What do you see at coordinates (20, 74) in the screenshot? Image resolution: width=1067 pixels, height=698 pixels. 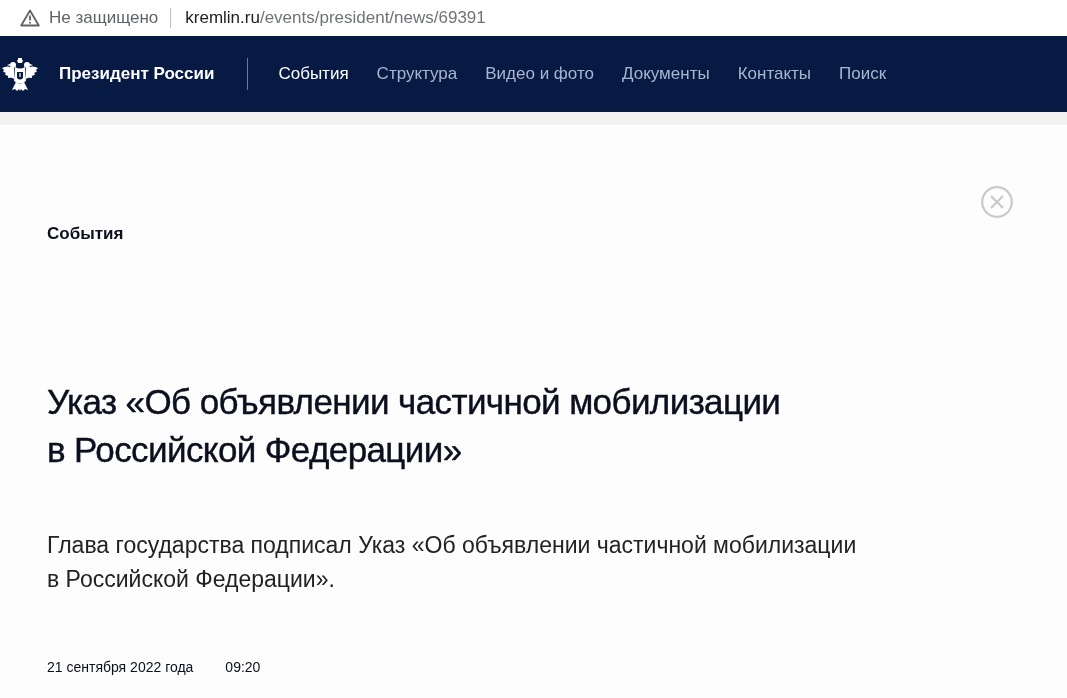 I see `eagle-emblem-icon` at bounding box center [20, 74].